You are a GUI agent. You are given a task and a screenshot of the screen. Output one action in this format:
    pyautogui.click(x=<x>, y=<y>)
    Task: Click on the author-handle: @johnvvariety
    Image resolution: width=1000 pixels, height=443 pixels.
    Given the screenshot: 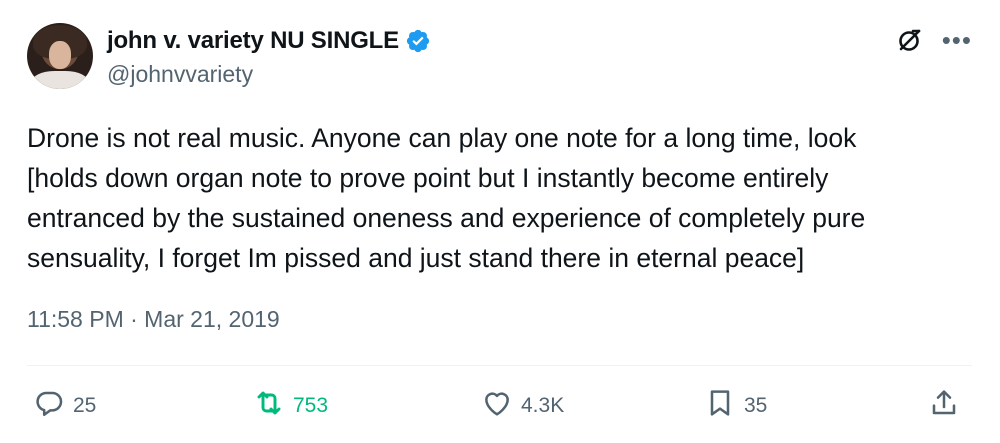 What is the action you would take?
    pyautogui.click(x=180, y=74)
    